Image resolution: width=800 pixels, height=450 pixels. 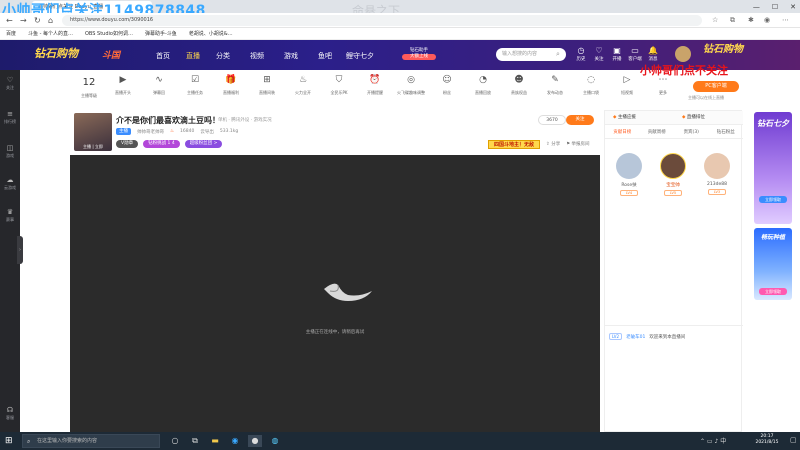 I want to click on nav-home: 首页, so click(x=163, y=56).